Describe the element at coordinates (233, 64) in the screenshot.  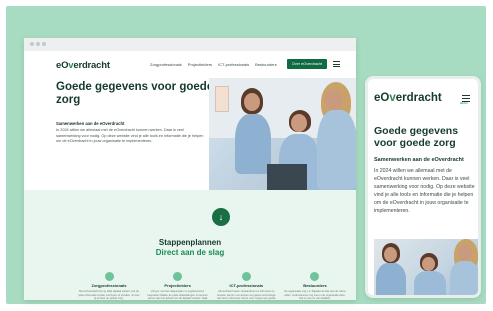
I see `nav-link-ict-professionals: ICT-professionals` at that location.